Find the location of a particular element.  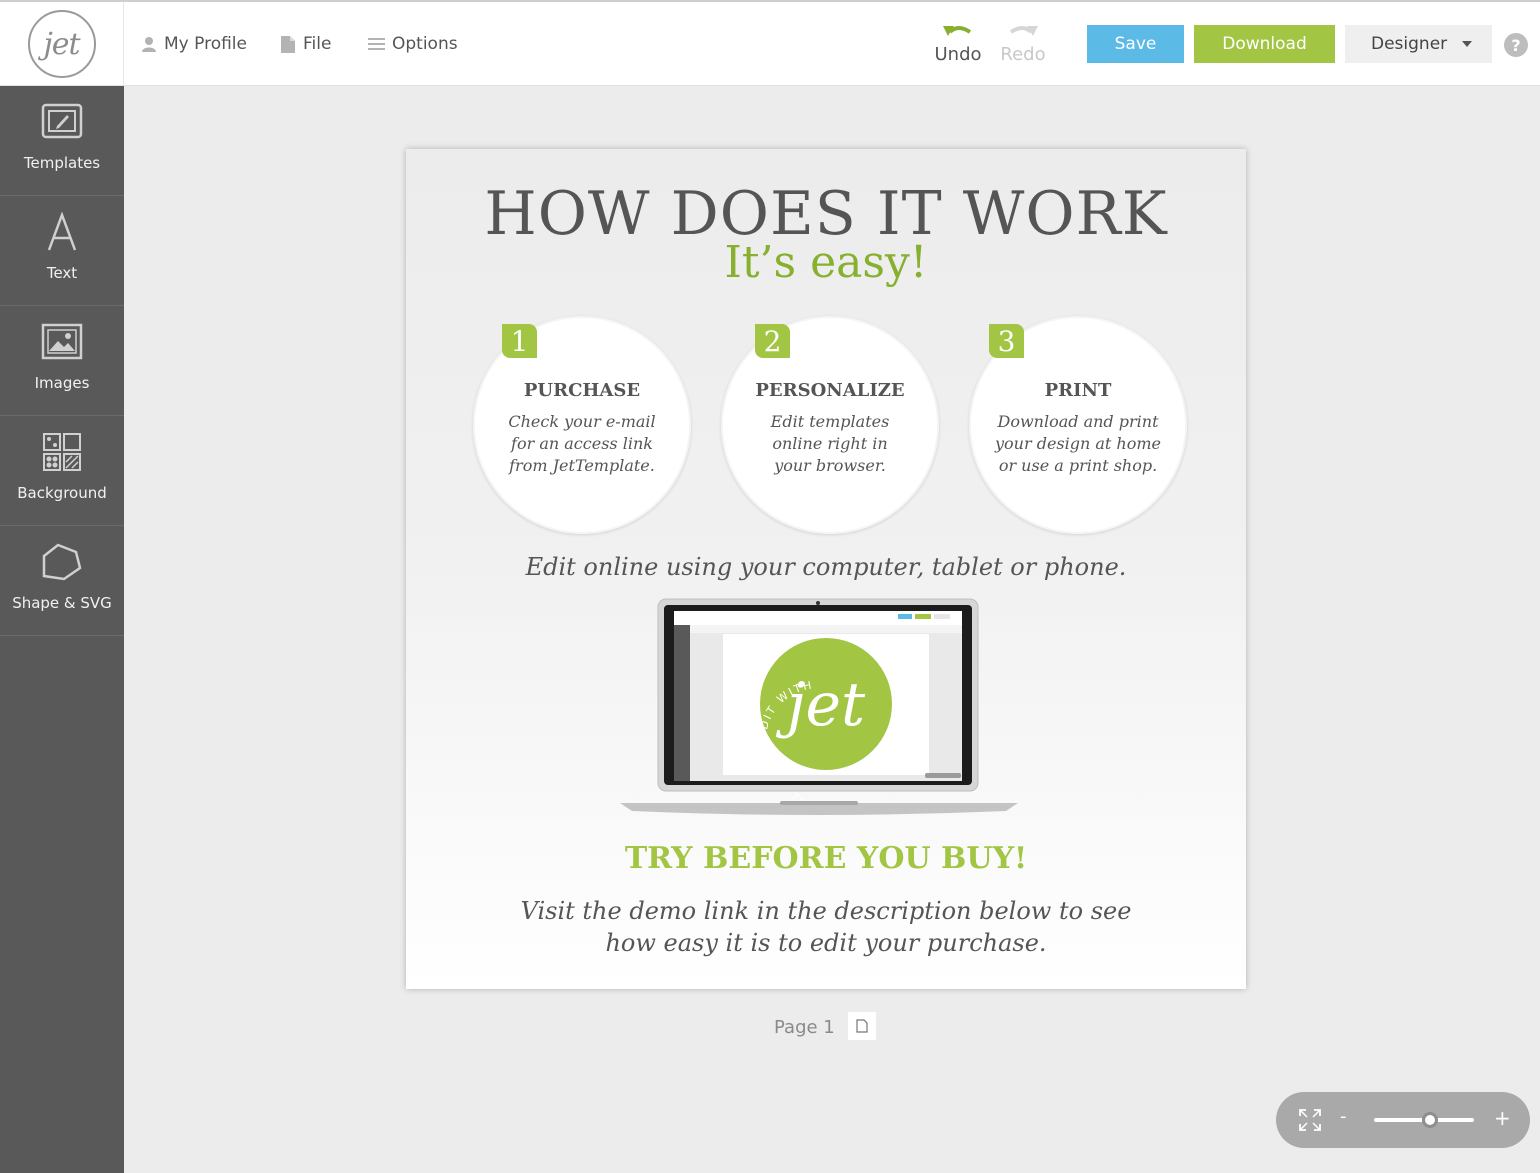

undo-label: Undo is located at coordinates (958, 54).